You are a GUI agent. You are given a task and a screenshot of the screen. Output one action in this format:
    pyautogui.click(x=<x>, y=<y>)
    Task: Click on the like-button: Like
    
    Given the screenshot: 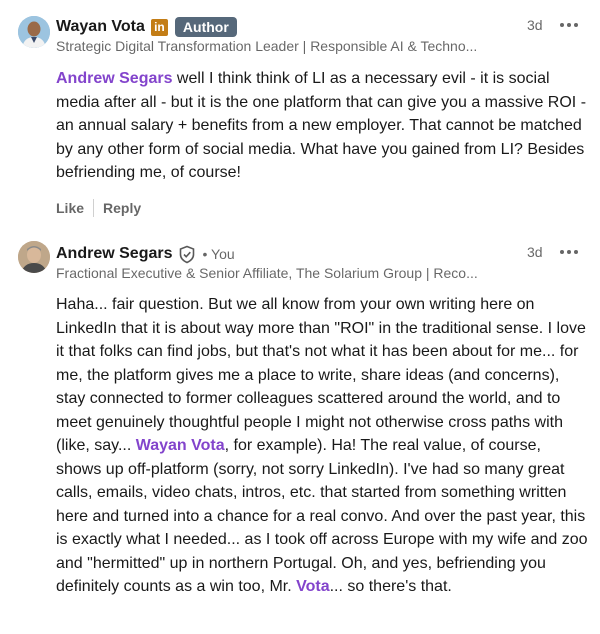 What is the action you would take?
    pyautogui.click(x=70, y=208)
    